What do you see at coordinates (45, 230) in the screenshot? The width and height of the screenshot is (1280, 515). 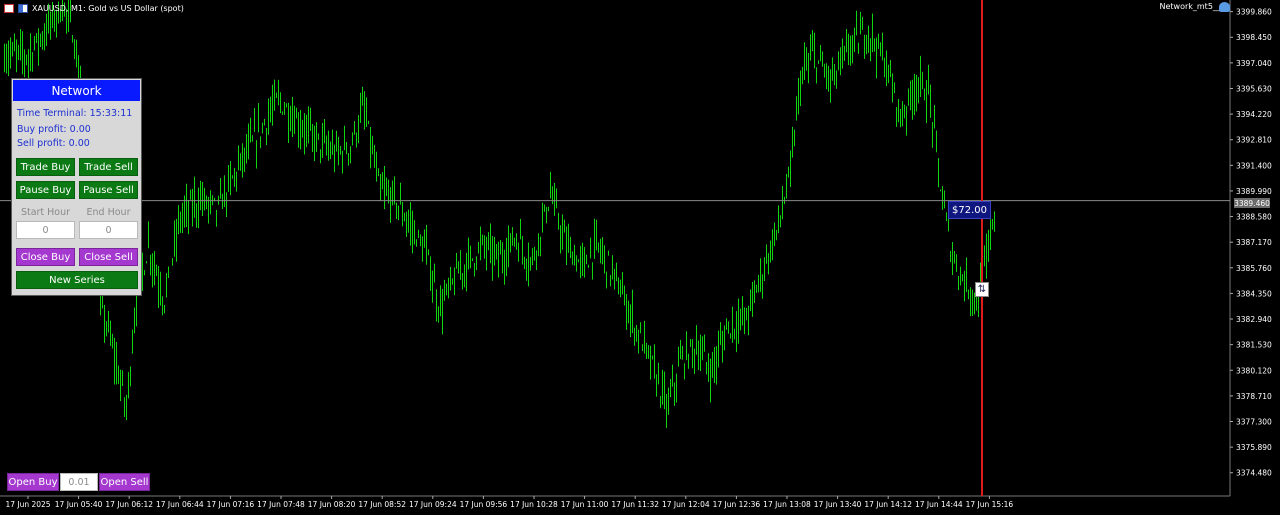 I see `start-hour-input` at bounding box center [45, 230].